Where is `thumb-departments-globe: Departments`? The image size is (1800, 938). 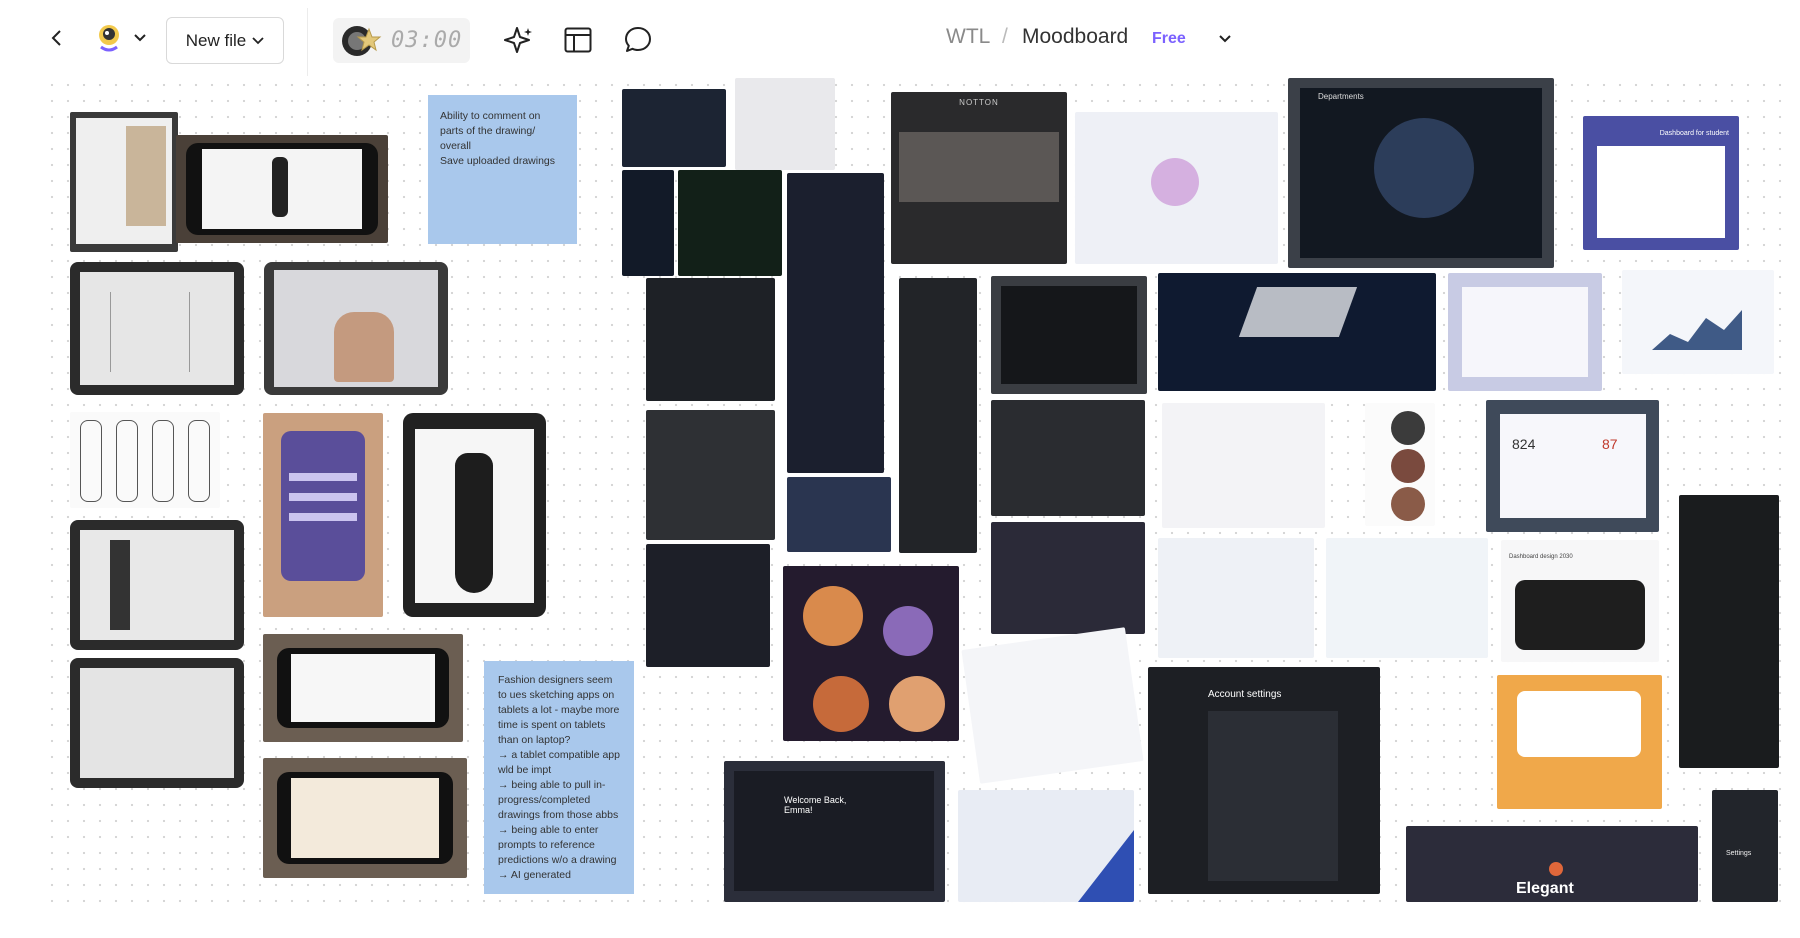 thumb-departments-globe: Departments is located at coordinates (1421, 173).